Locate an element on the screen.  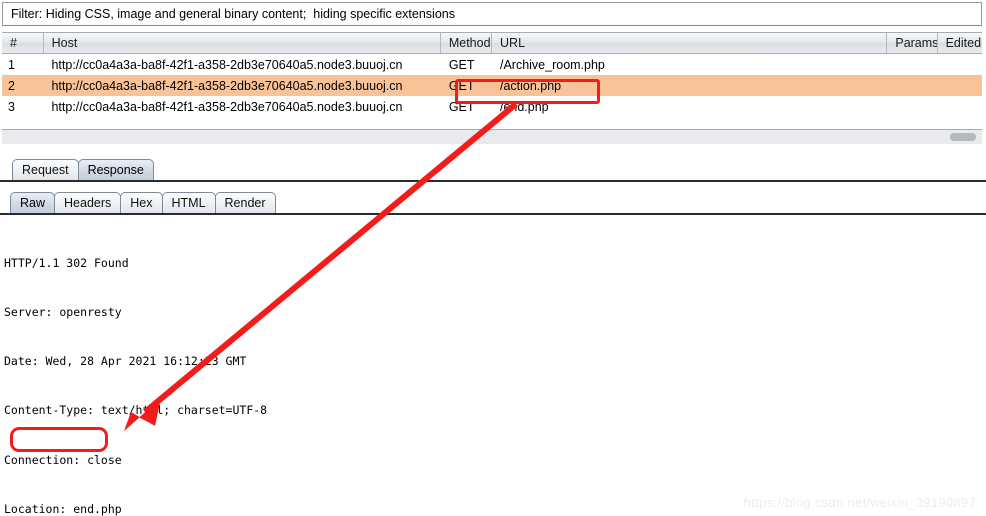
cell-number: 1 is located at coordinates (11, 64).